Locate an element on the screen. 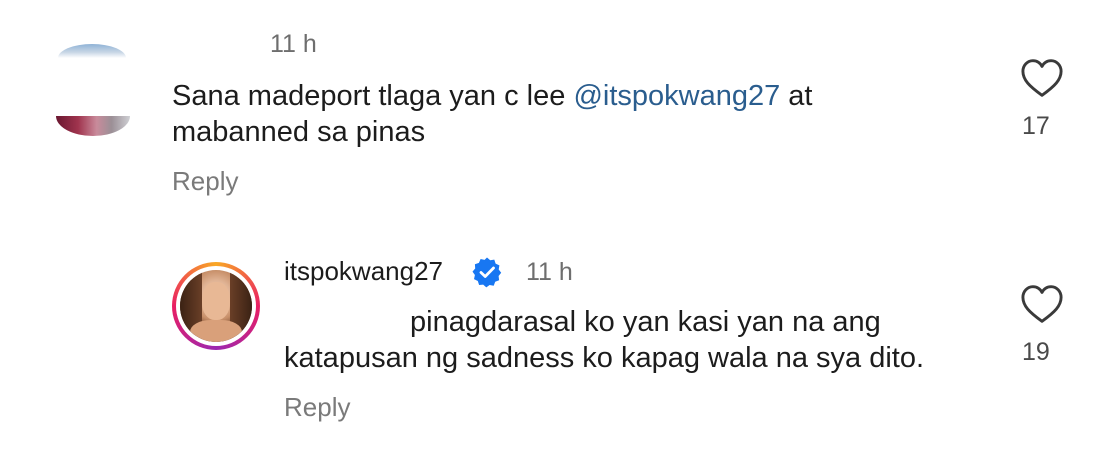  profile-photo is located at coordinates (216, 306).